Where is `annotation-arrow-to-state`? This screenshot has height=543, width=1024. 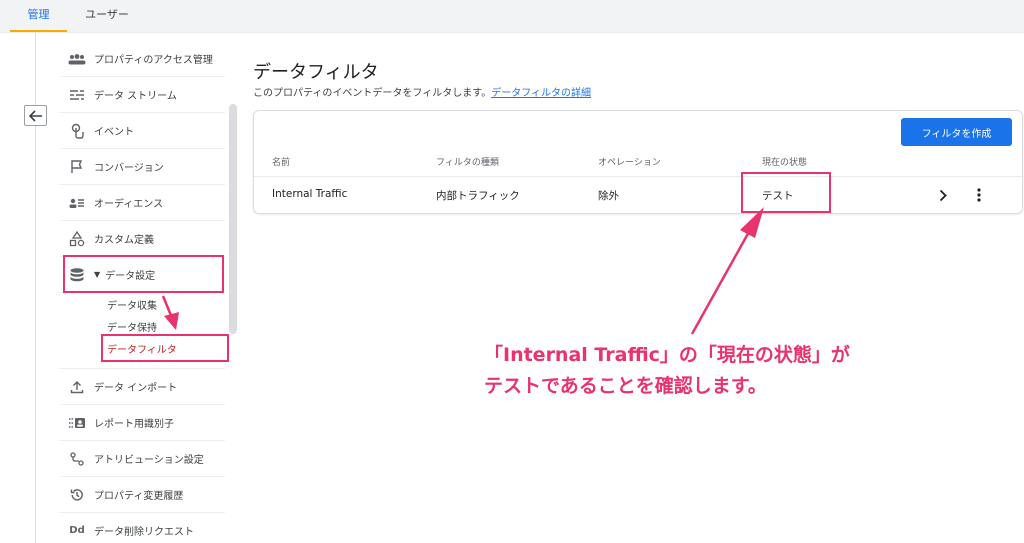
annotation-arrow-to-state is located at coordinates (727, 271).